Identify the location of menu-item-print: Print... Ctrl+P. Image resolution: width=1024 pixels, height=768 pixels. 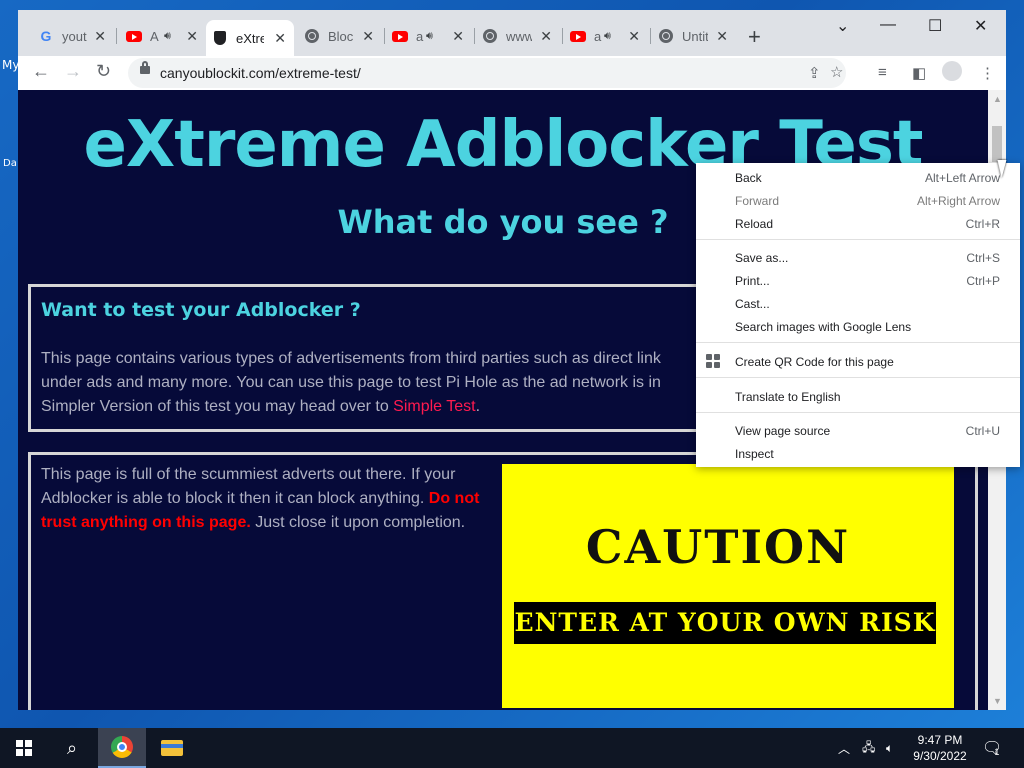
(858, 280).